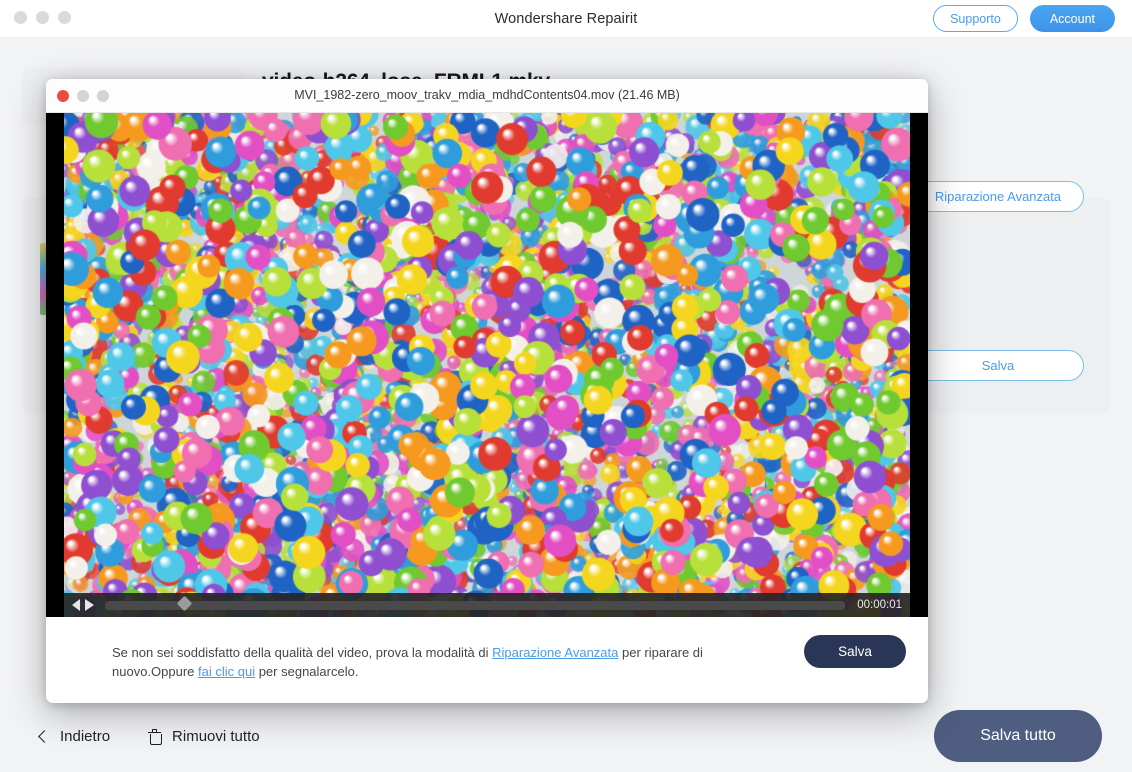 This screenshot has height=772, width=1132. Describe the element at coordinates (879, 605) in the screenshot. I see `video-time-display: 00:00:01` at that location.